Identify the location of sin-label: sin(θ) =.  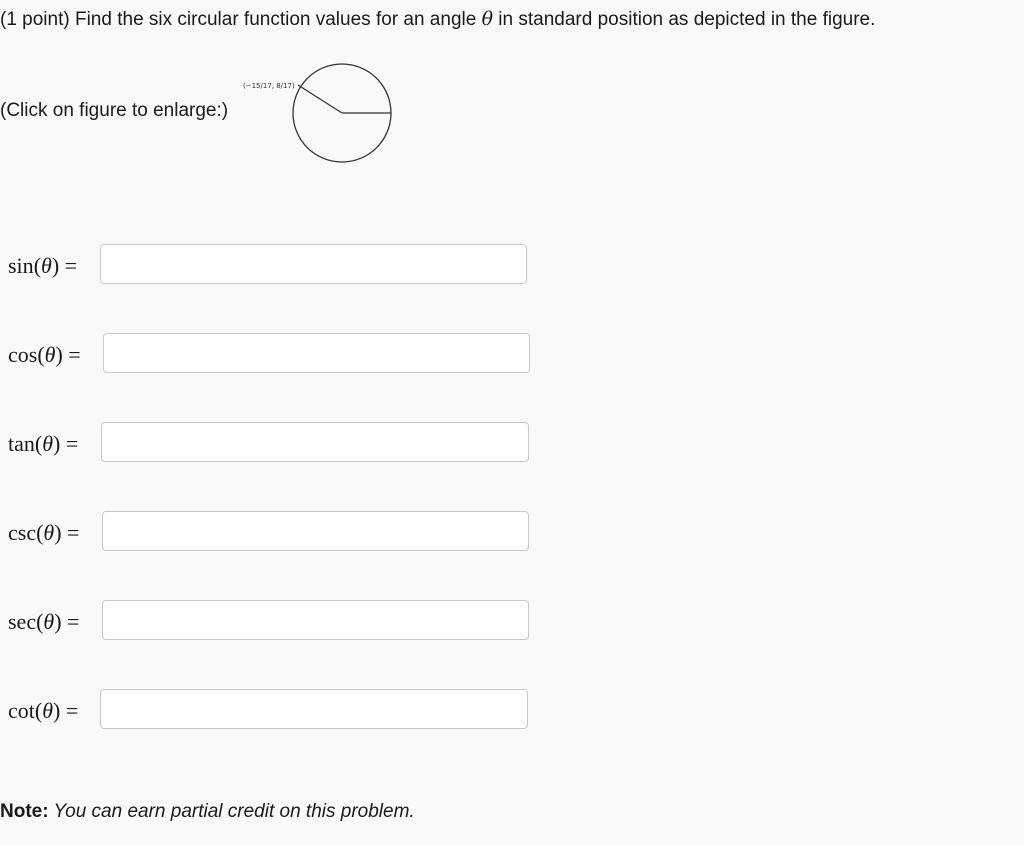
(43, 265).